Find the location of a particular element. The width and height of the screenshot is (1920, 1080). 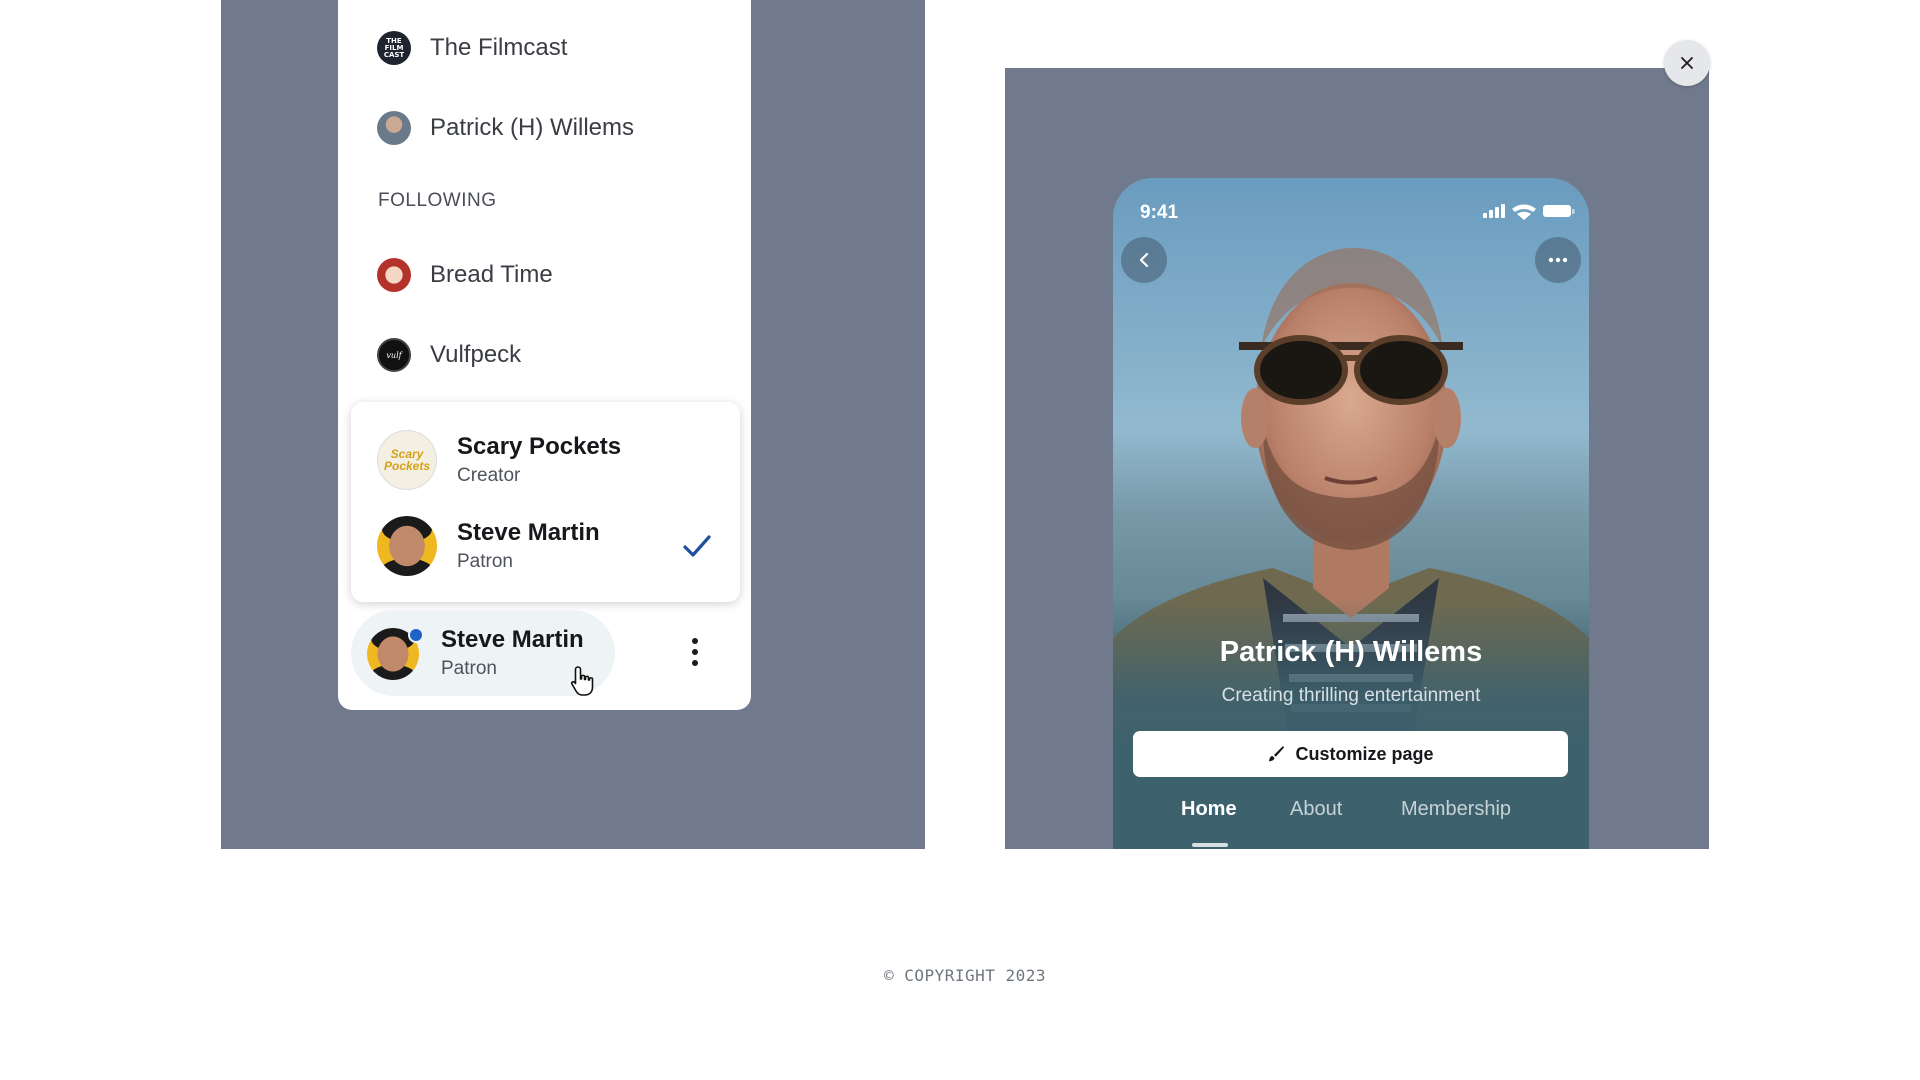

vulfpeck-avatar: vulf is located at coordinates (394, 355).